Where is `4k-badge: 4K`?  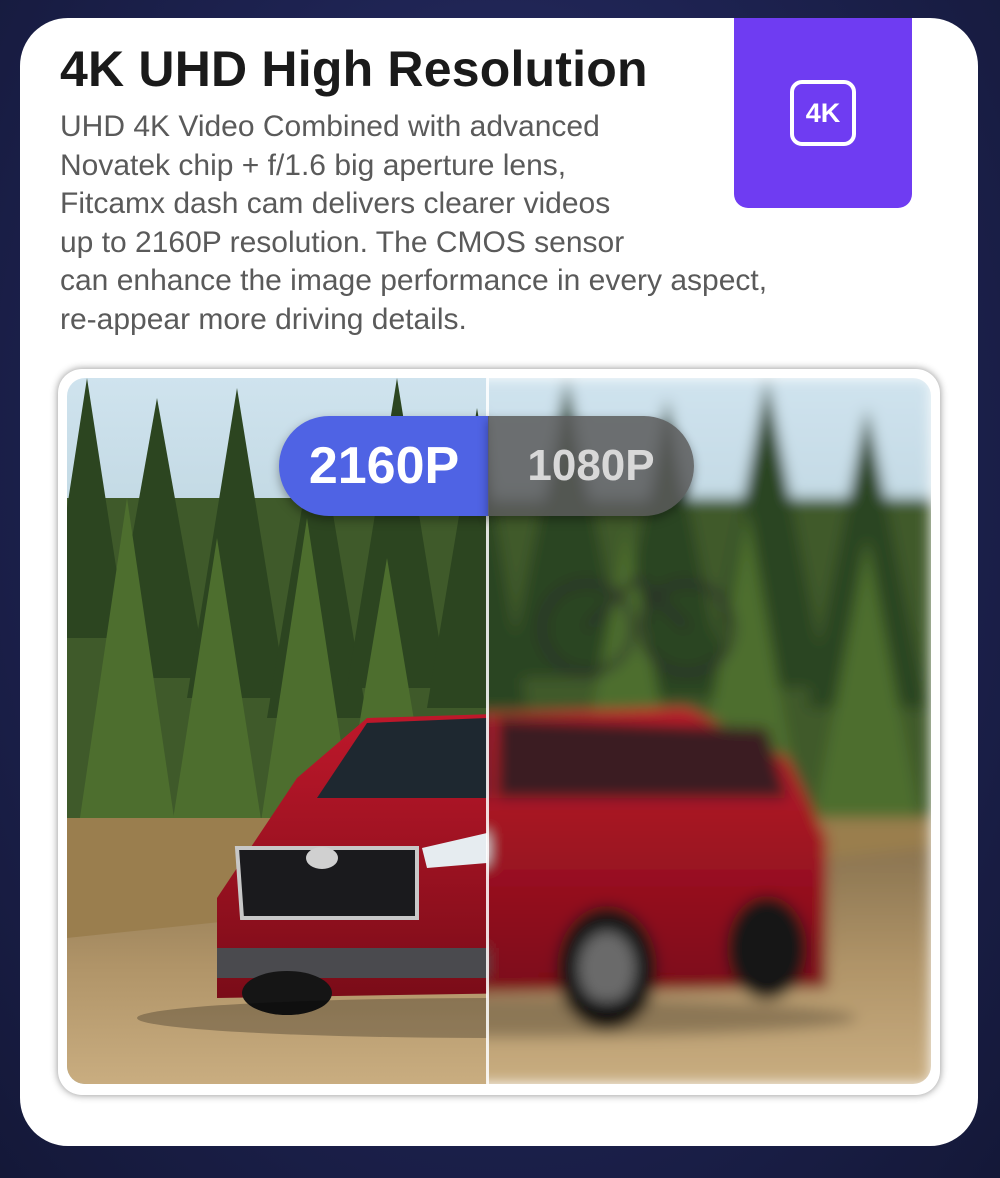 4k-badge: 4K is located at coordinates (823, 113).